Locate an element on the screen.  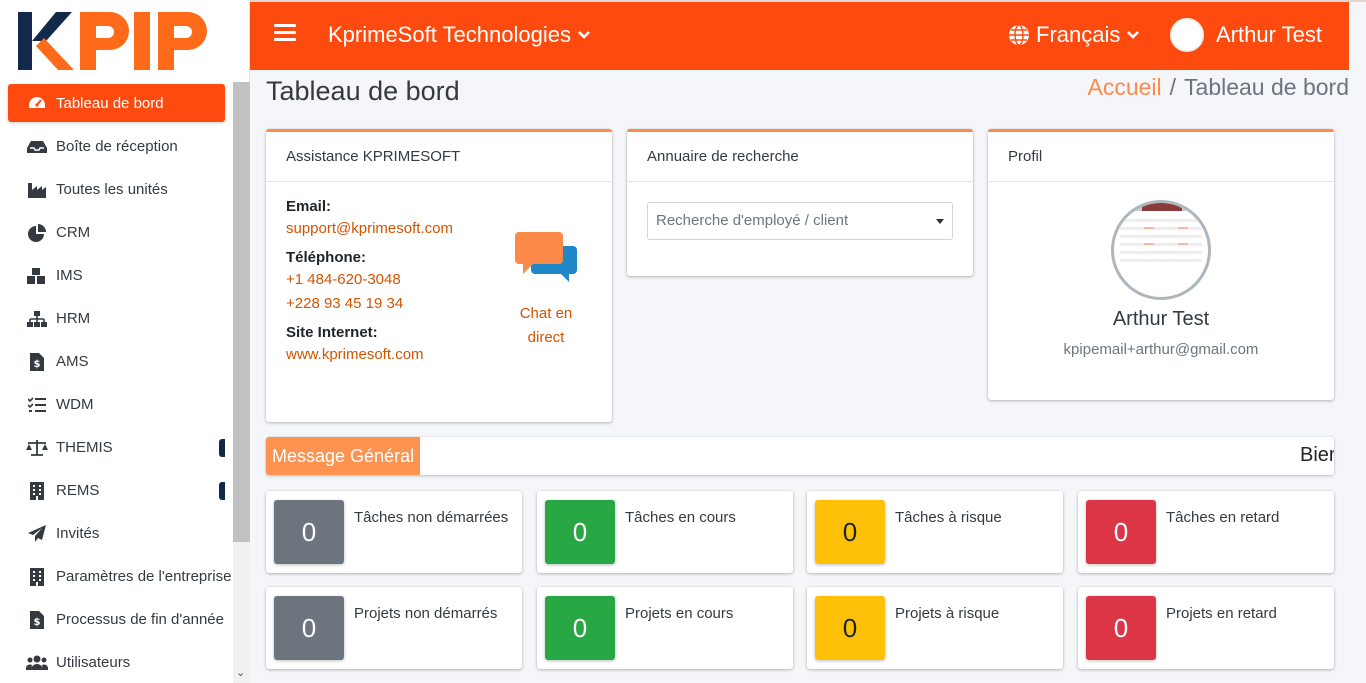
boxes-icon is located at coordinates (37, 276).